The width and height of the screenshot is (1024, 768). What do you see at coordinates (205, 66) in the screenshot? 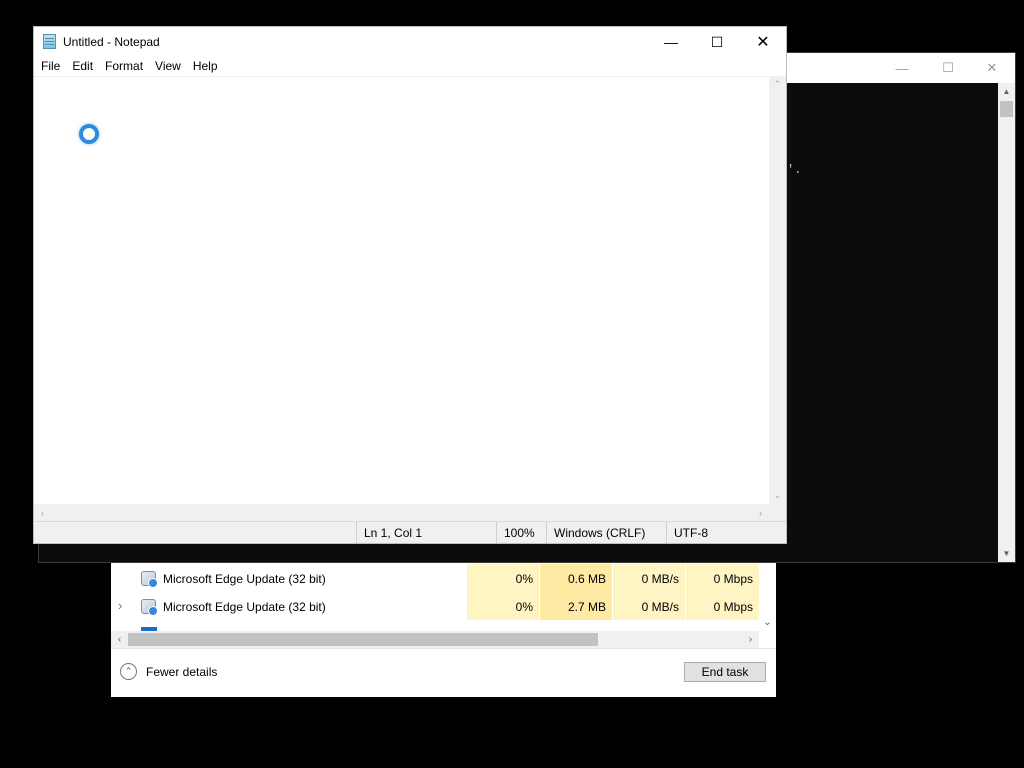
I see `menu-help: Help` at bounding box center [205, 66].